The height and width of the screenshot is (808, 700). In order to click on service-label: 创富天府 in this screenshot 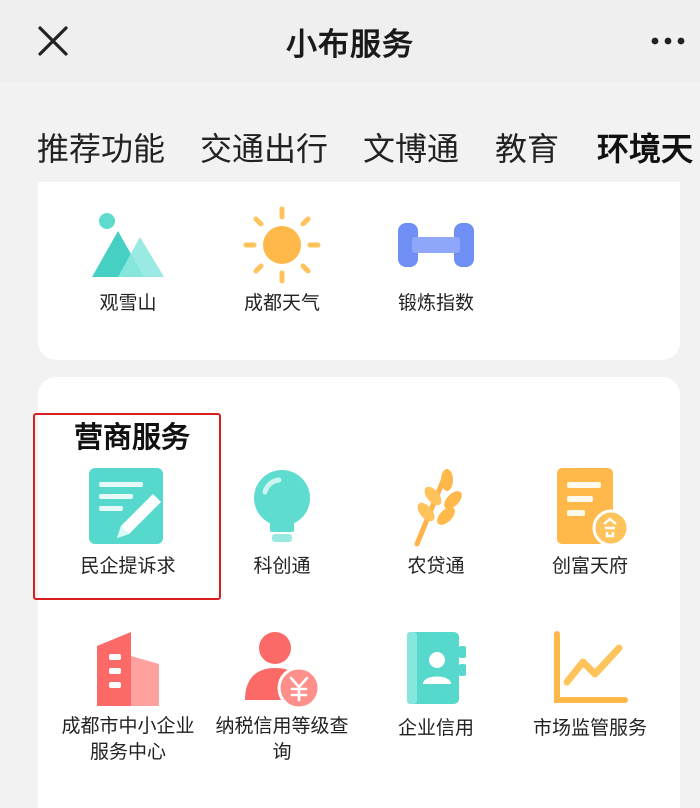, I will do `click(589, 566)`.